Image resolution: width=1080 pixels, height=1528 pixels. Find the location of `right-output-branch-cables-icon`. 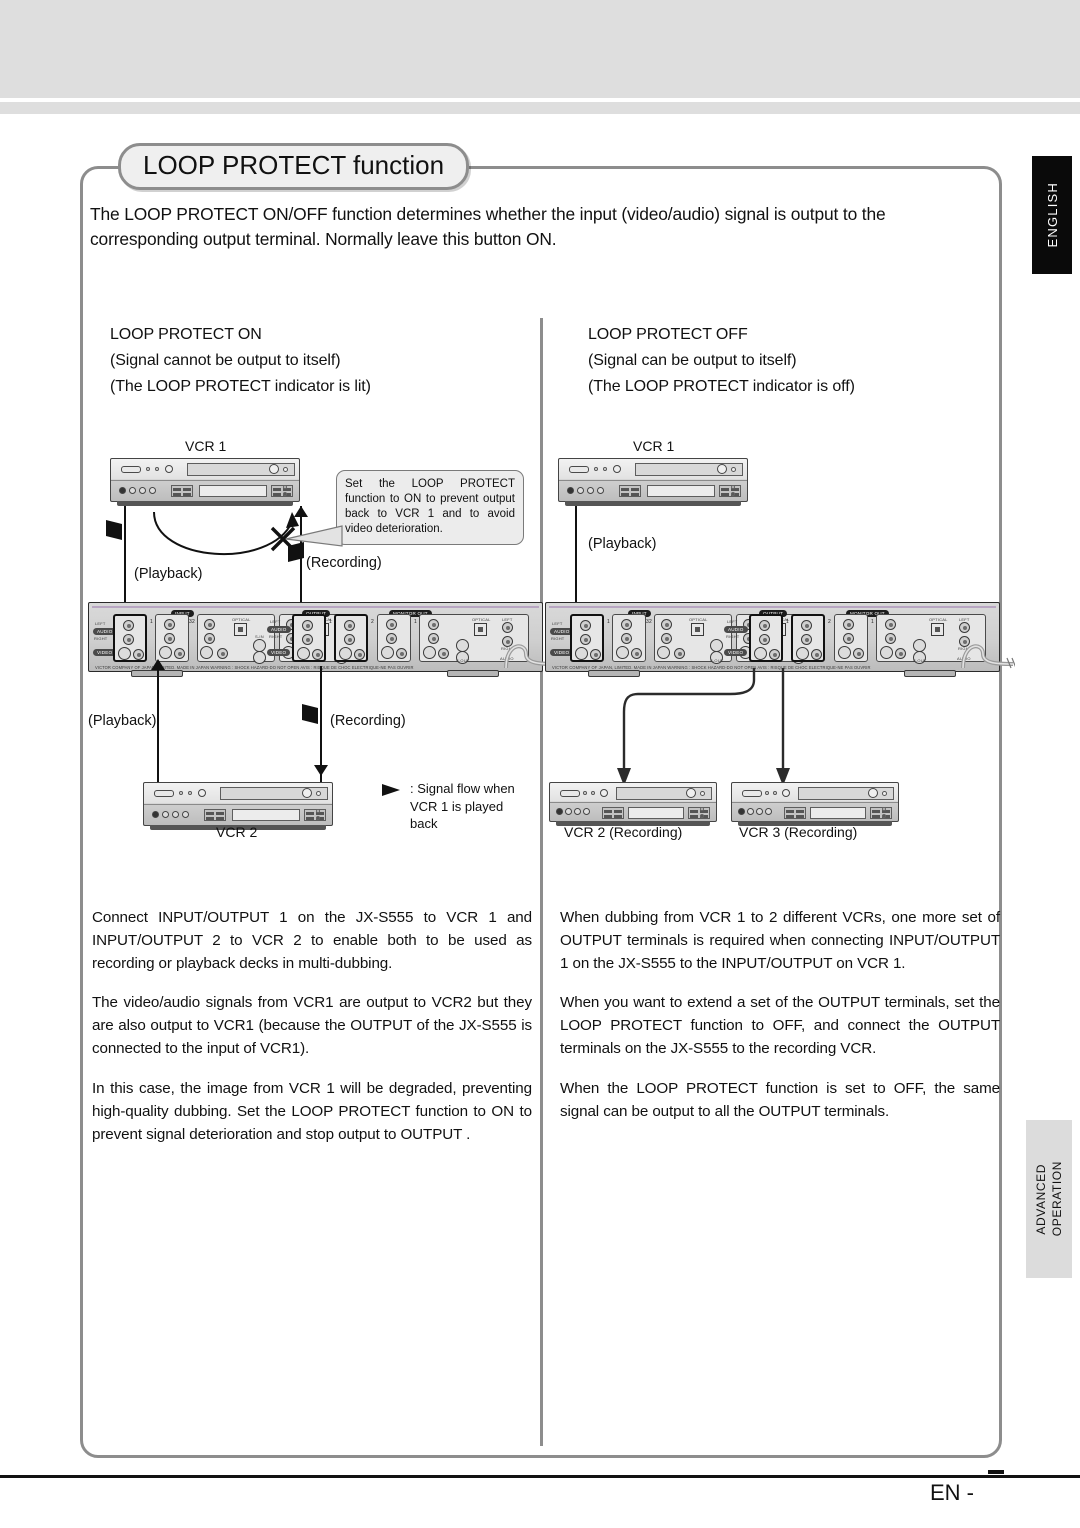

right-output-branch-cables-icon is located at coordinates (703, 727).